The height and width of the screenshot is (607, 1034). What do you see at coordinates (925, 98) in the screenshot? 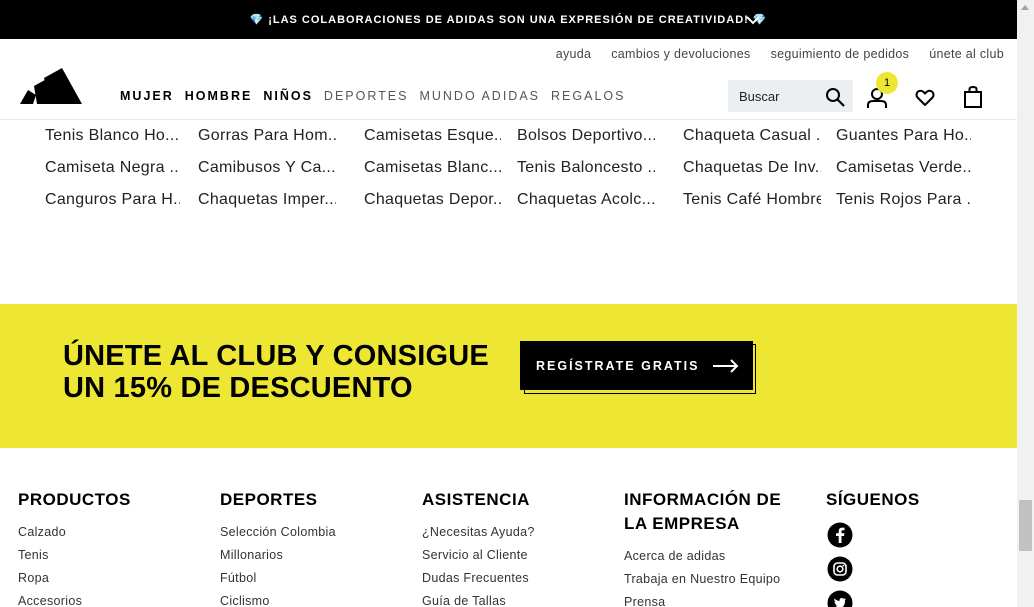
I see `heart-icon` at bounding box center [925, 98].